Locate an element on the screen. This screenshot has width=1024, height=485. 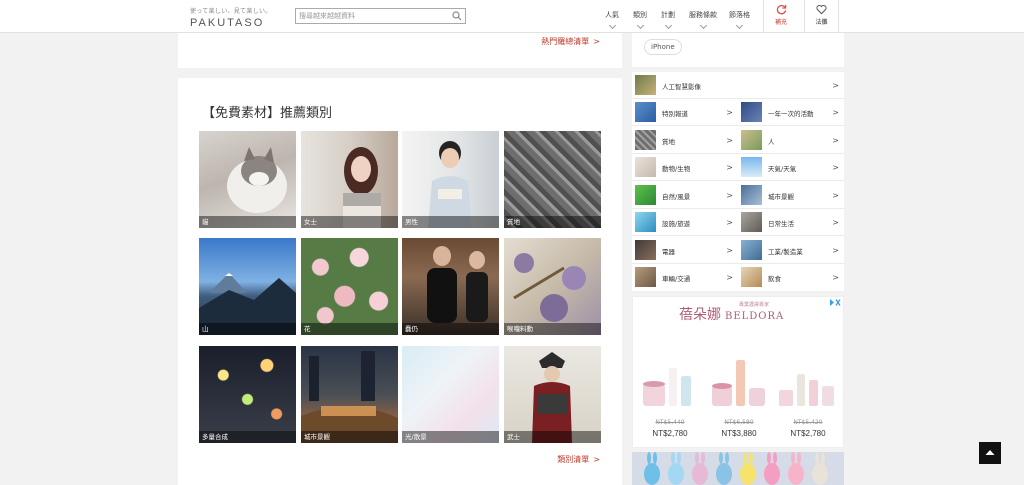
nav-label: 服務條款 is located at coordinates (703, 15).